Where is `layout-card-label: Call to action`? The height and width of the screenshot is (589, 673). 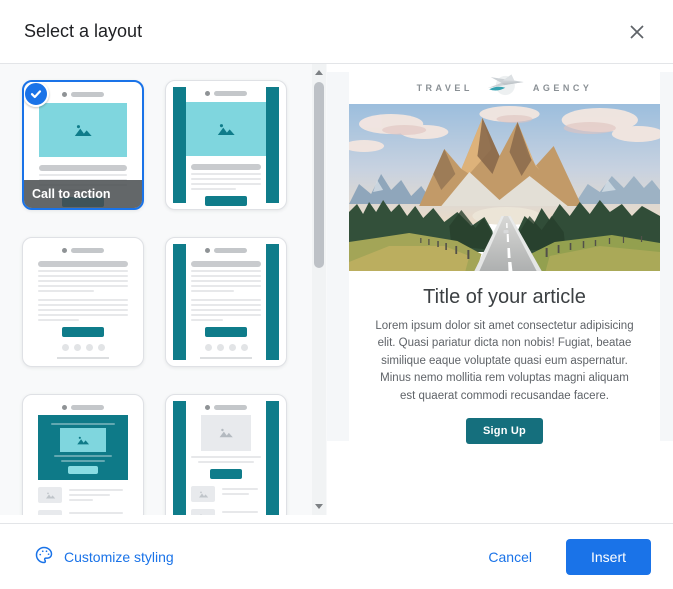 layout-card-label: Call to action is located at coordinates (83, 194).